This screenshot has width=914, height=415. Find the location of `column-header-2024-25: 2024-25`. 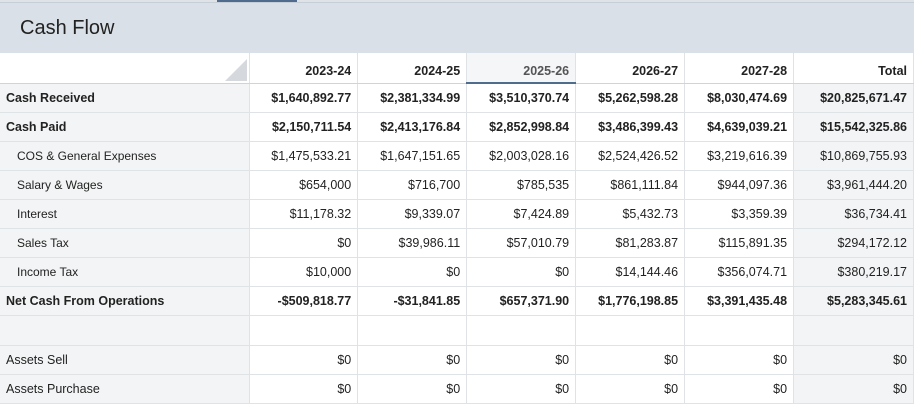

column-header-2024-25: 2024-25 is located at coordinates (412, 68).